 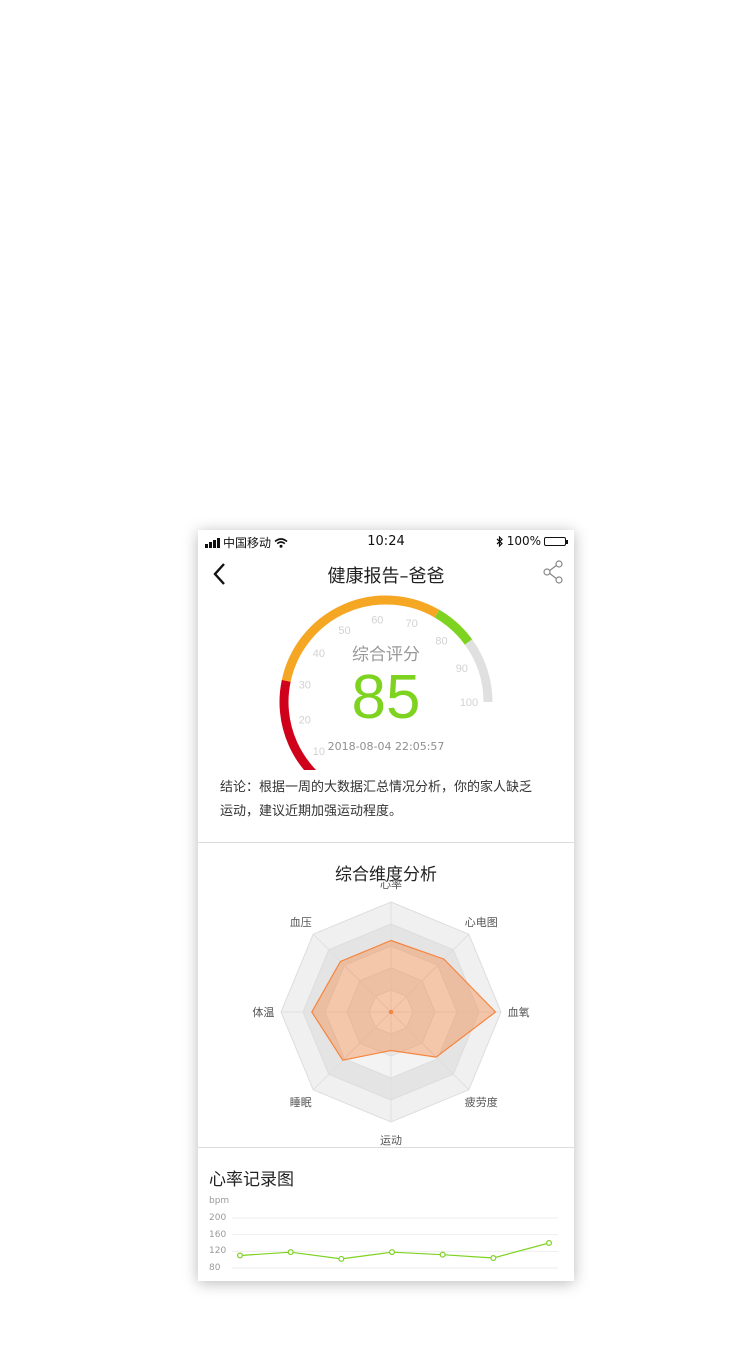 What do you see at coordinates (386, 541) in the screenshot?
I see `status-bar: 中国移动 10:24 100%` at bounding box center [386, 541].